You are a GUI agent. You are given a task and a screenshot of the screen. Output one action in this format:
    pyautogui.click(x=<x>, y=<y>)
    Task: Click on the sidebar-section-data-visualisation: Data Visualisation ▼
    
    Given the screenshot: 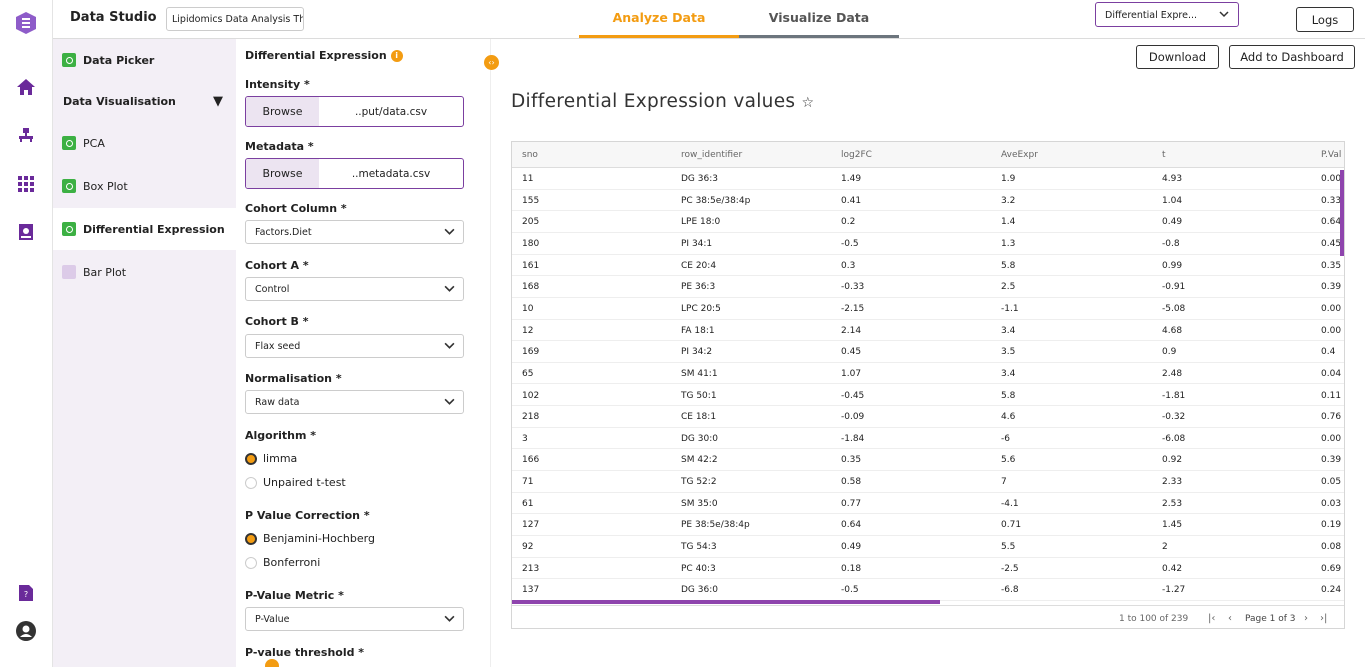 What is the action you would take?
    pyautogui.click(x=144, y=101)
    